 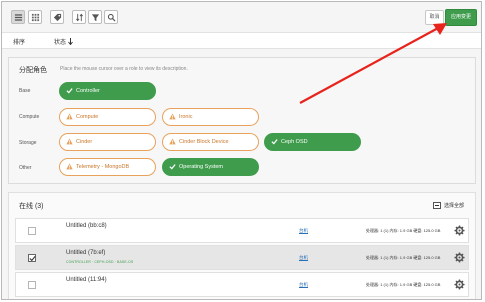 What do you see at coordinates (88, 91) in the screenshot?
I see `role-label: Controller` at bounding box center [88, 91].